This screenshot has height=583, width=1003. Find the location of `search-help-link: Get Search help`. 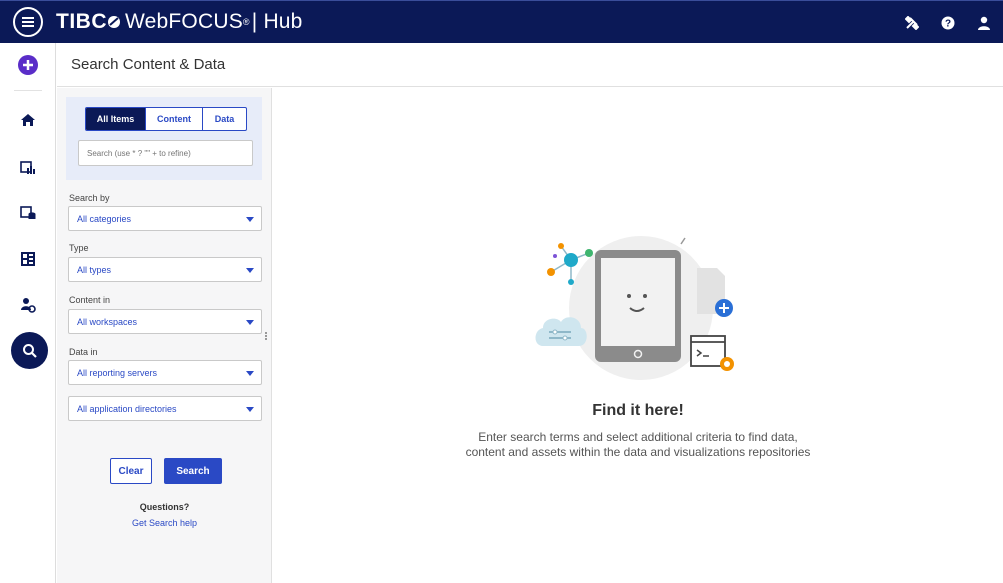

search-help-link: Get Search help is located at coordinates (164, 523).